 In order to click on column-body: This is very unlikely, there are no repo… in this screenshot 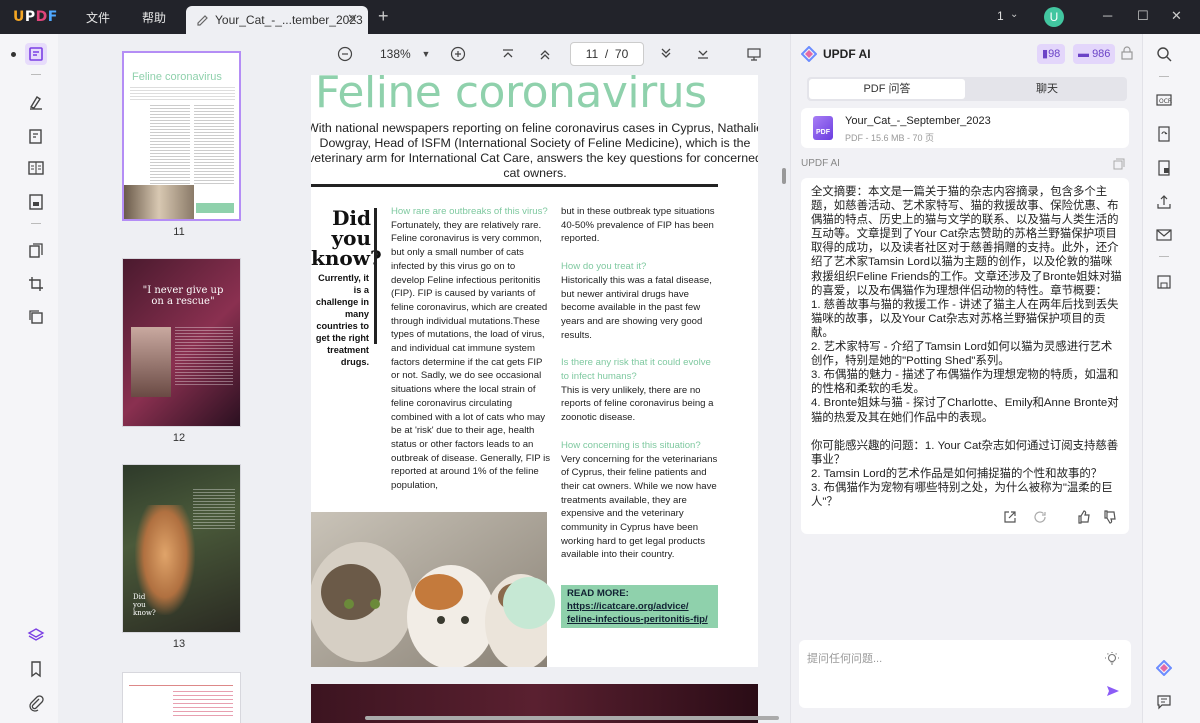, I will do `click(637, 404)`.